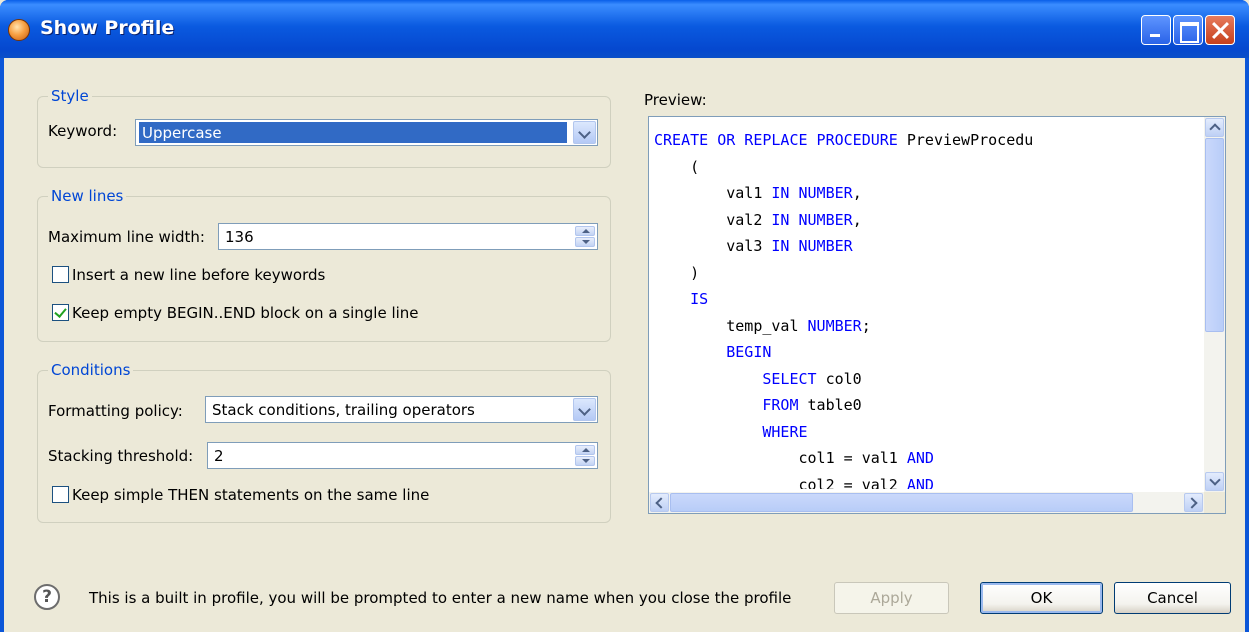 The image size is (1249, 632). Describe the element at coordinates (789, 378) in the screenshot. I see `code-keyword: SELECT` at that location.